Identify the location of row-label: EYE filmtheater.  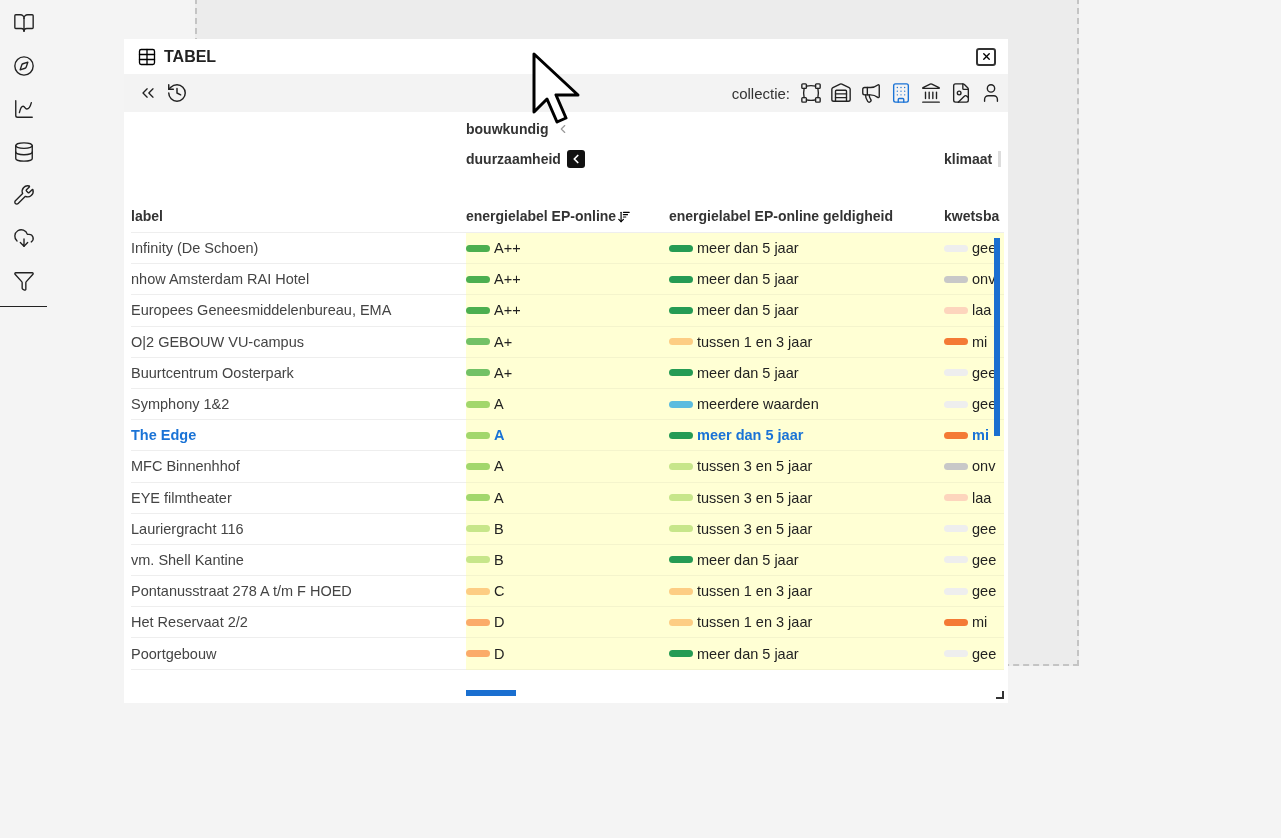
(298, 498).